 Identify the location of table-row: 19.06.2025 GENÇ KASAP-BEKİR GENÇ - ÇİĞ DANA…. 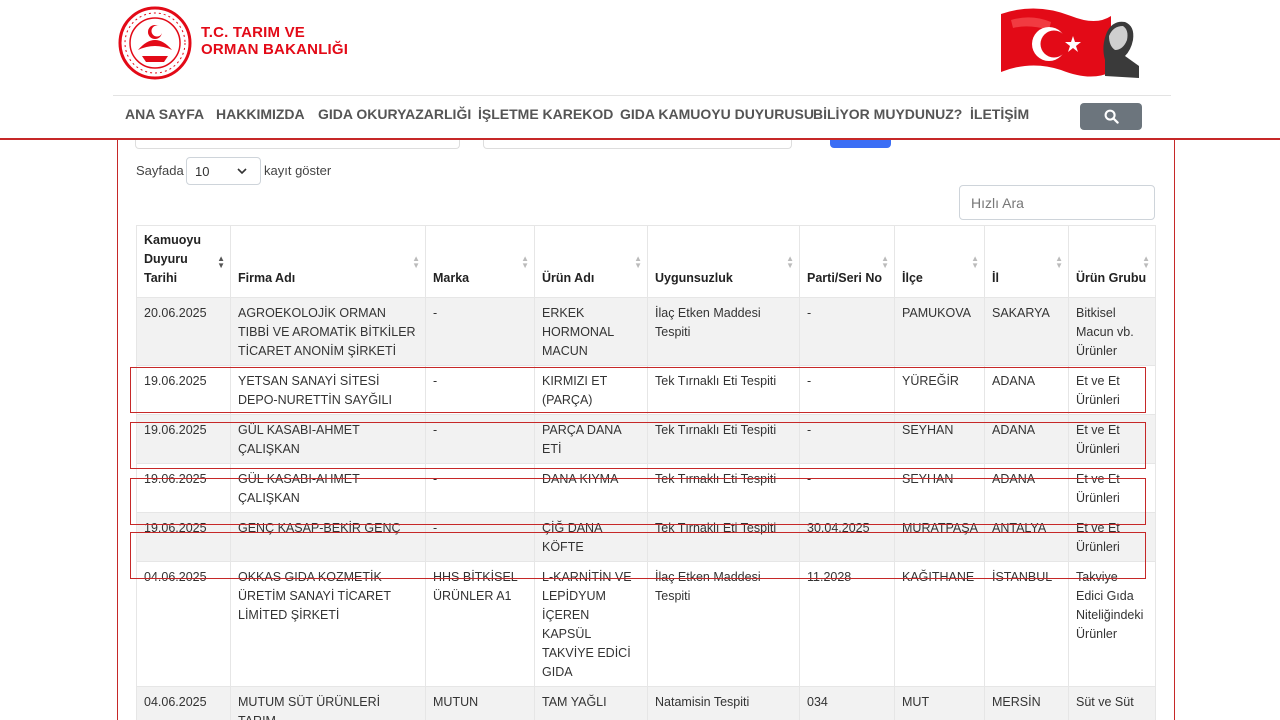
(646, 537).